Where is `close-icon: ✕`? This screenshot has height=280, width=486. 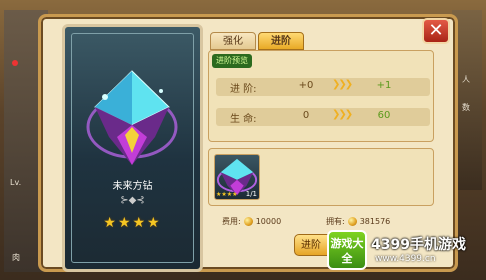
close-icon: ✕ is located at coordinates (436, 30).